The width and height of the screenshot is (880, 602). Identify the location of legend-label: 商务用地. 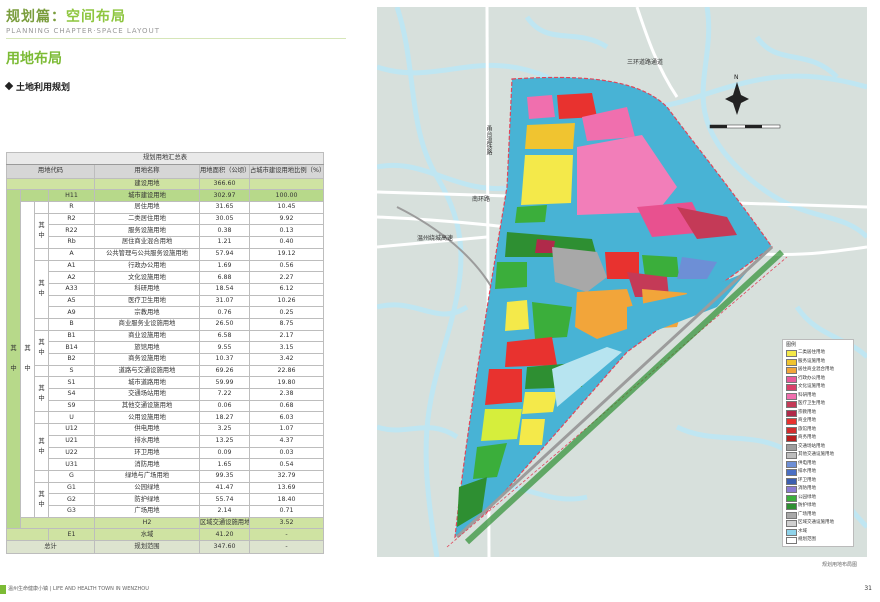
(807, 437).